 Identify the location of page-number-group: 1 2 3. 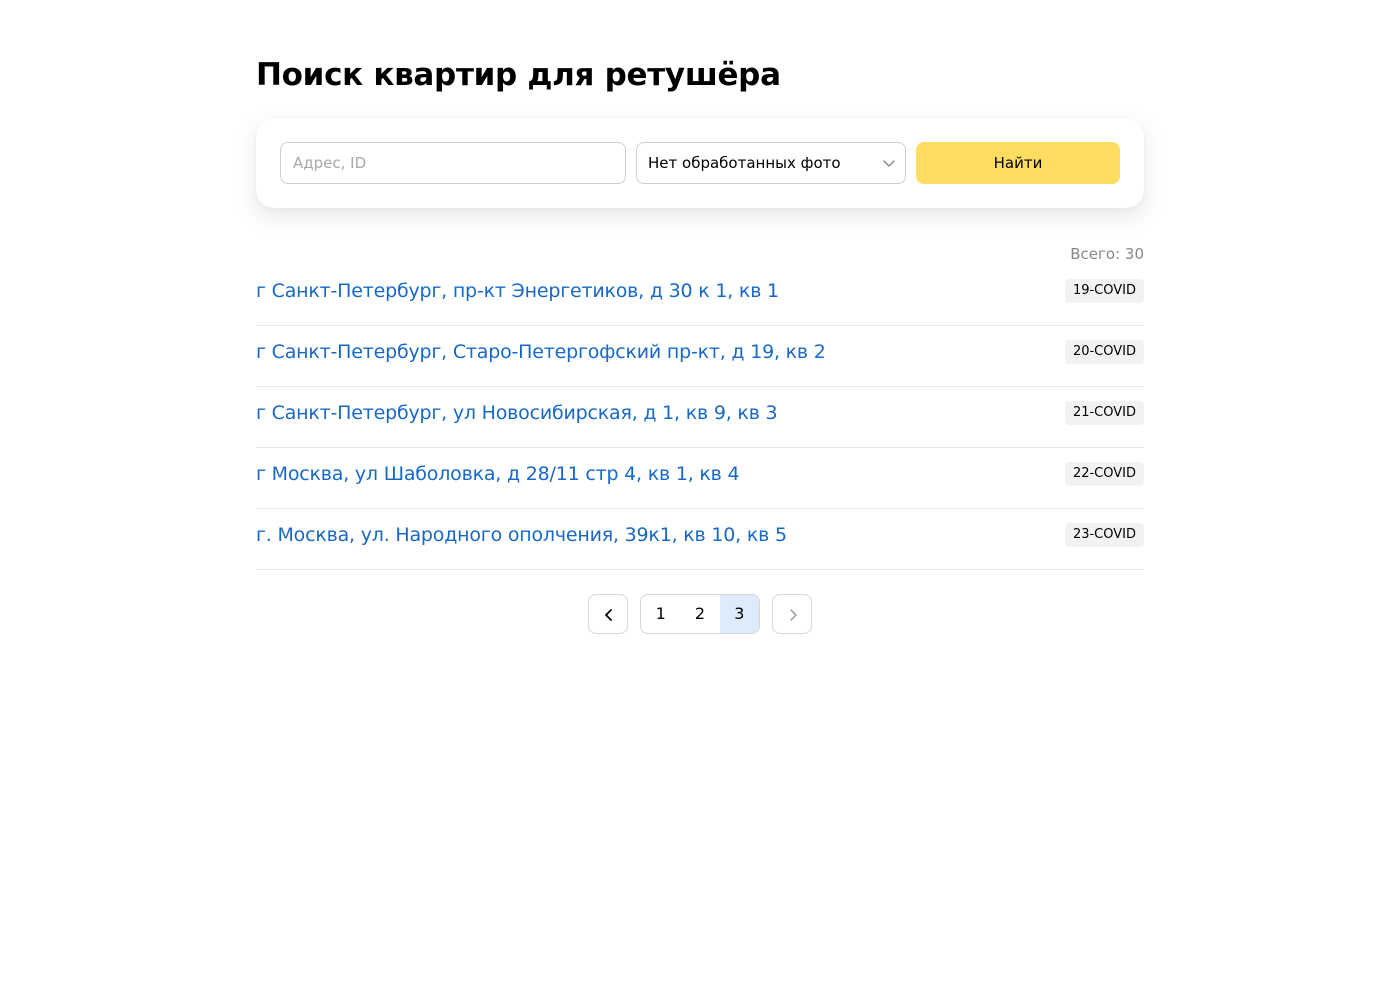
(700, 614).